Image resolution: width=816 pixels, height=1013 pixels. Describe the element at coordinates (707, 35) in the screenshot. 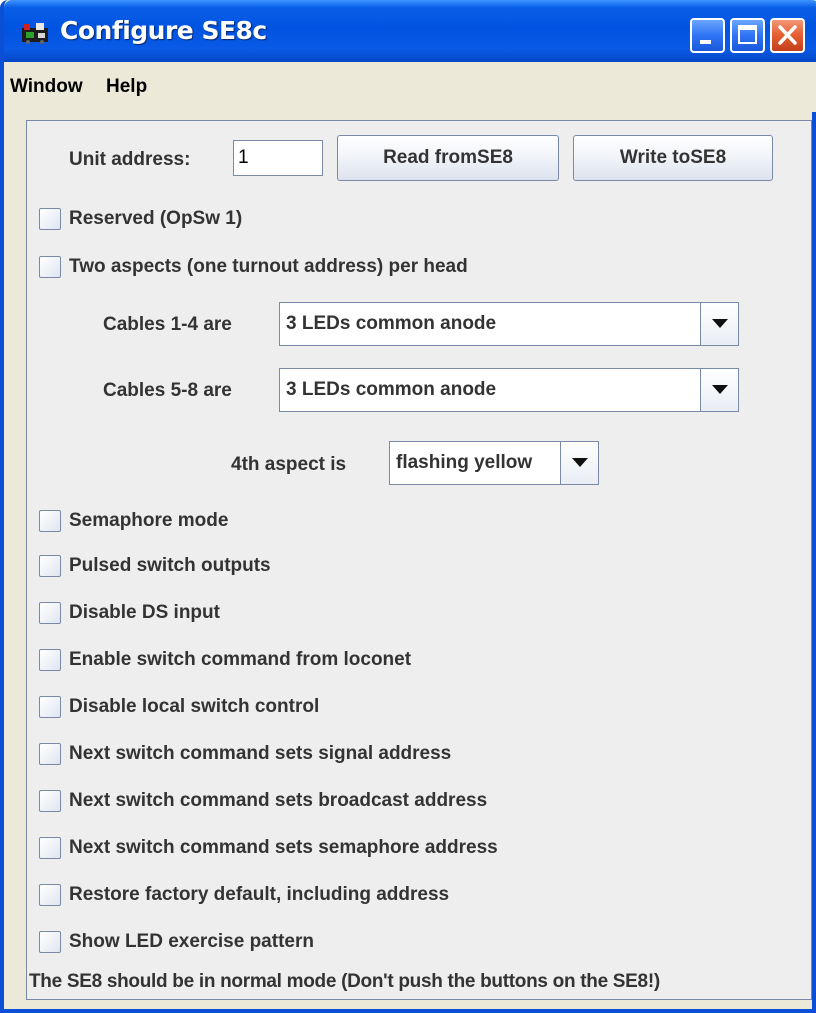

I see `minimize-button` at that location.